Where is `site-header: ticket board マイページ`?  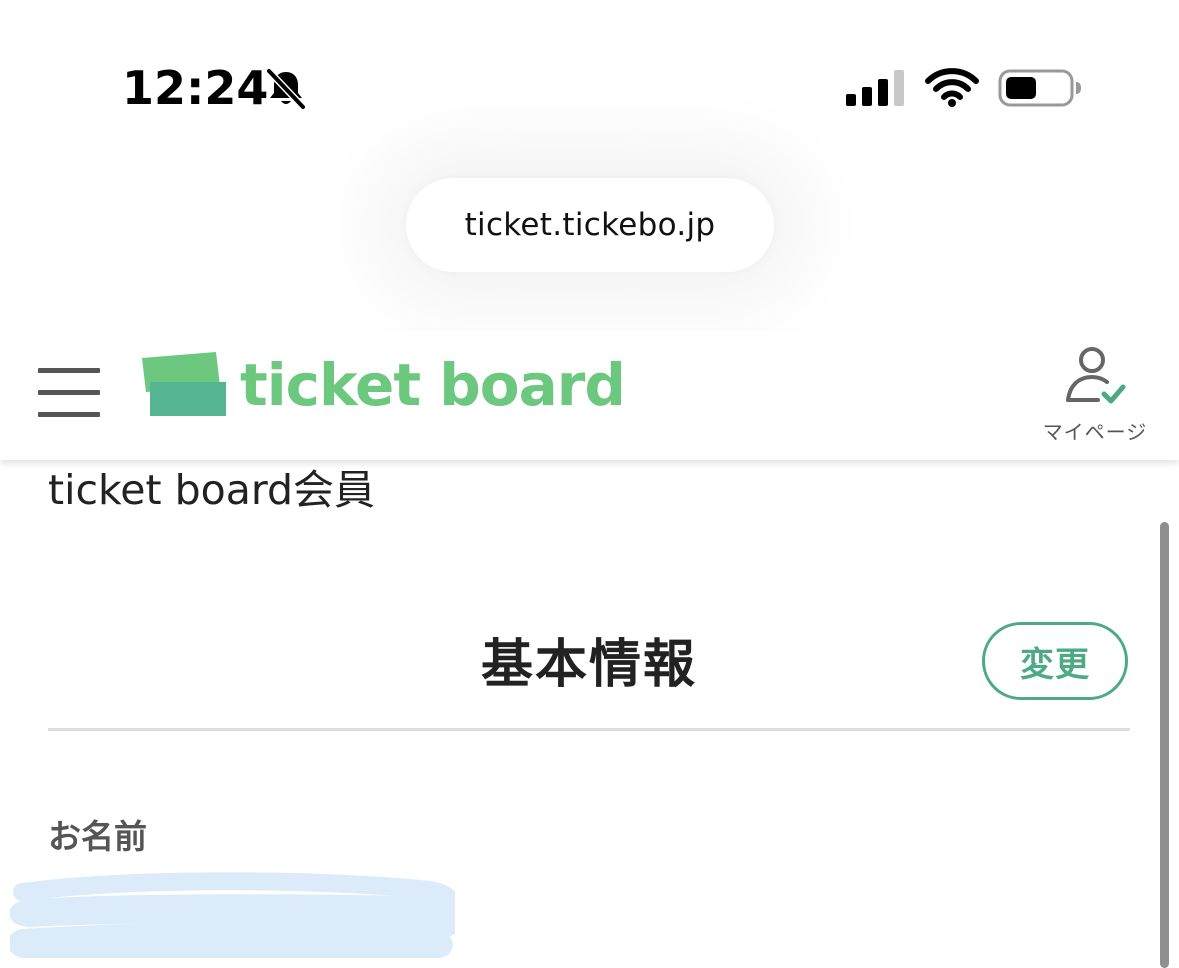 site-header: ticket board マイページ is located at coordinates (589, 395).